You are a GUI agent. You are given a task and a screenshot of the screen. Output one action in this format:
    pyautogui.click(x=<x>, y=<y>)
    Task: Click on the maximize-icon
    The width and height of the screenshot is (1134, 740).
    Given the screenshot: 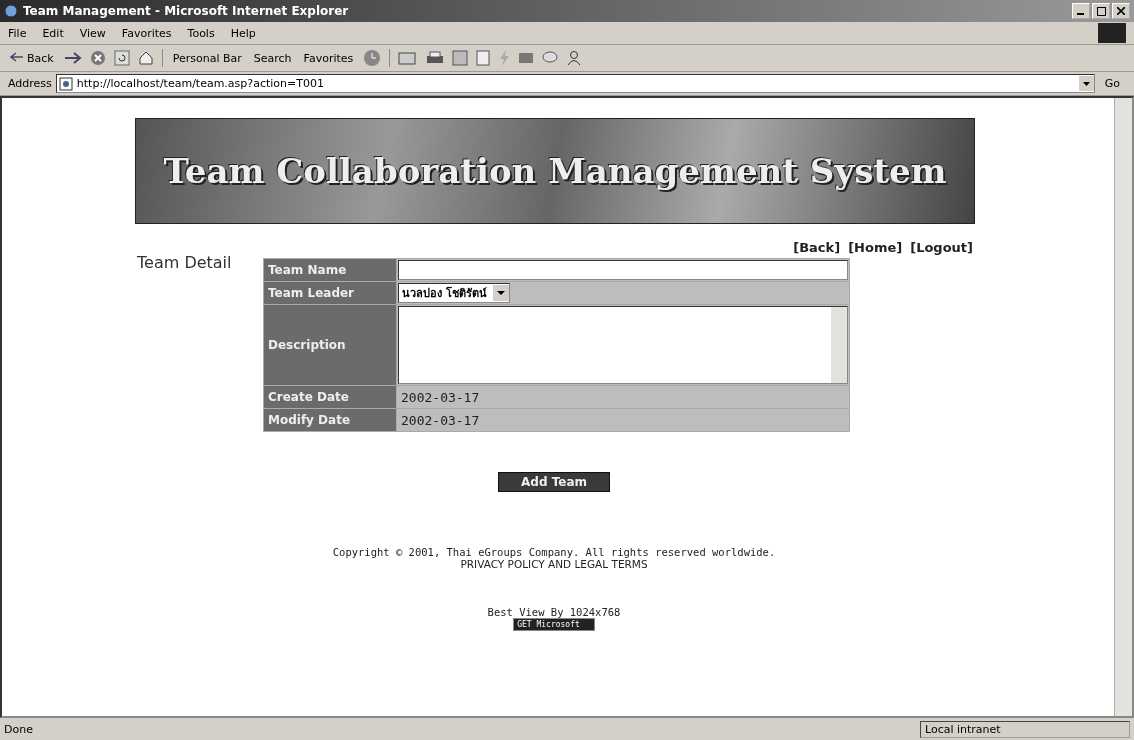 What is the action you would take?
    pyautogui.click(x=1101, y=11)
    